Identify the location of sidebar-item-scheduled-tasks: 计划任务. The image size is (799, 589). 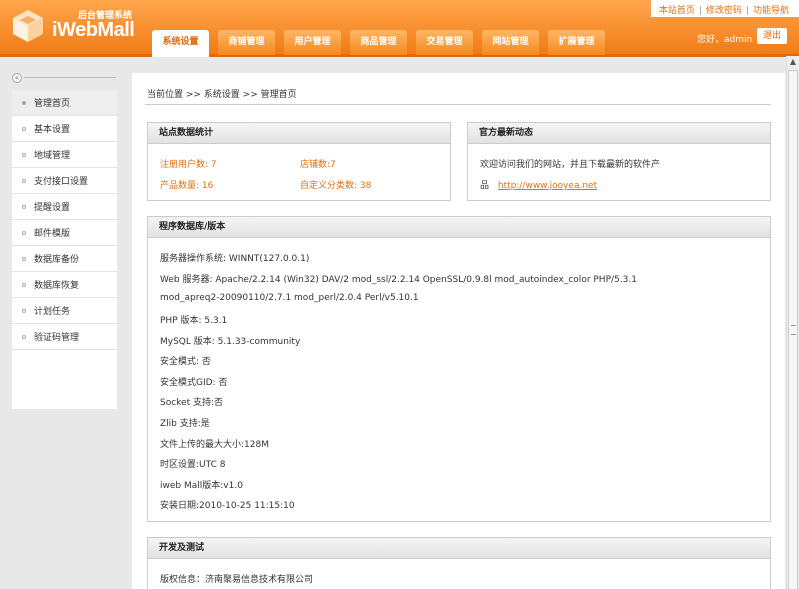
(64, 311).